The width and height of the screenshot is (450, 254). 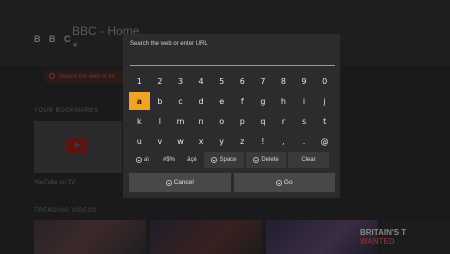 What do you see at coordinates (160, 121) in the screenshot?
I see `key: l` at bounding box center [160, 121].